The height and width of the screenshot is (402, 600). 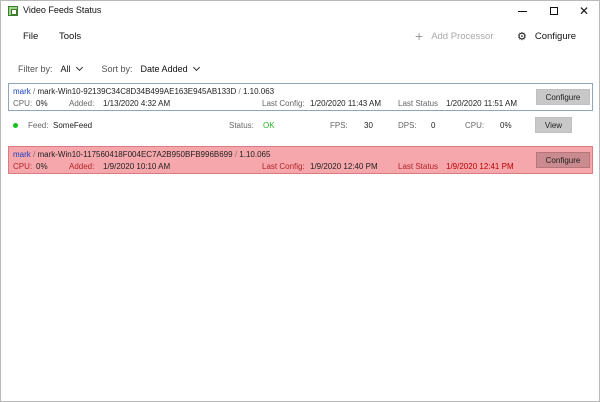 What do you see at coordinates (555, 36) in the screenshot?
I see `configure-label: Configure` at bounding box center [555, 36].